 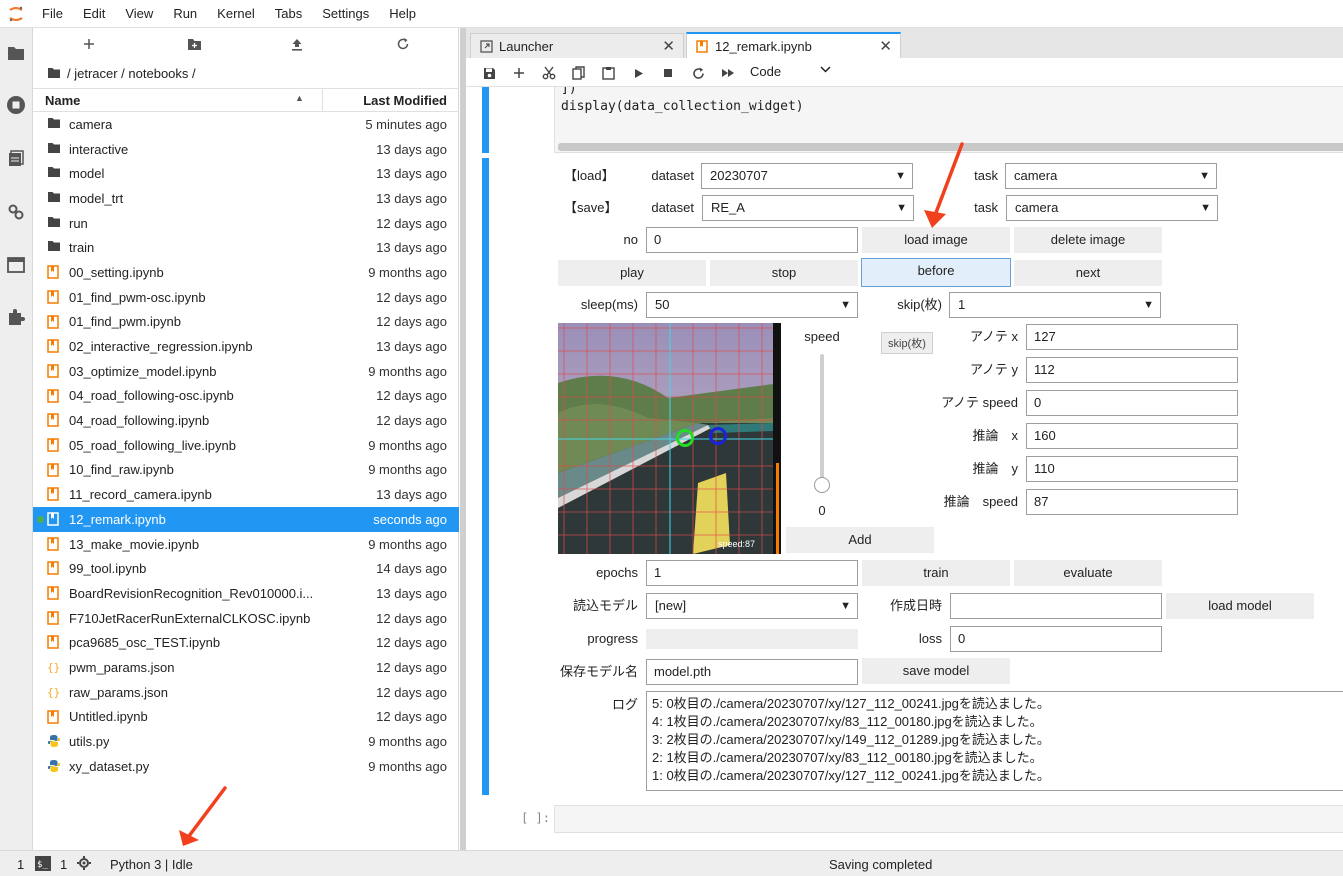 I want to click on epochs-input: 1, so click(x=752, y=573).